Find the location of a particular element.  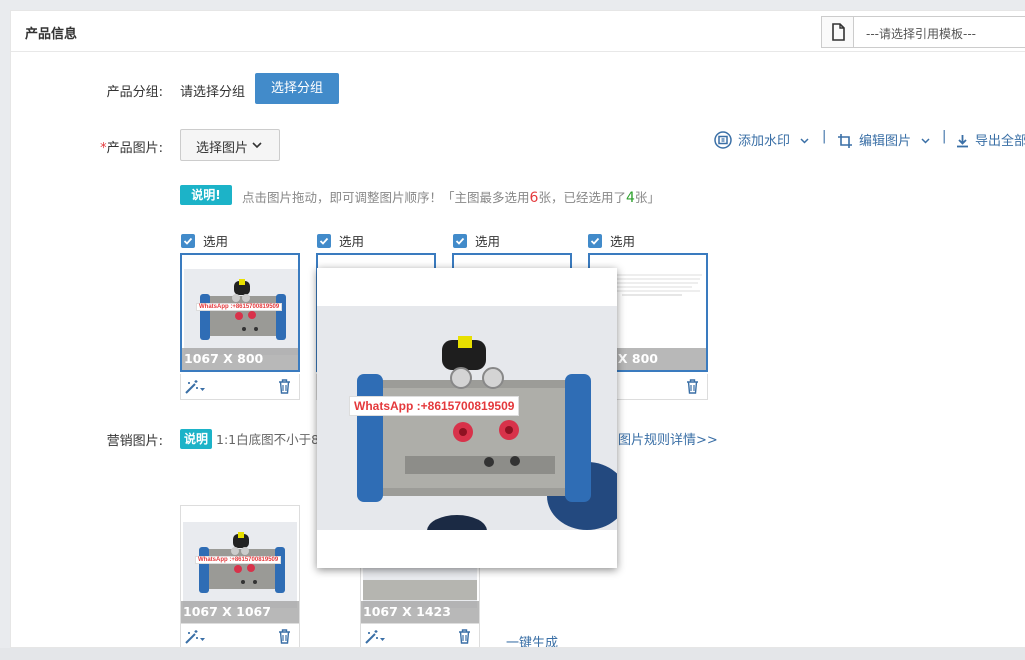

marketing-badge: 说明 is located at coordinates (196, 439).